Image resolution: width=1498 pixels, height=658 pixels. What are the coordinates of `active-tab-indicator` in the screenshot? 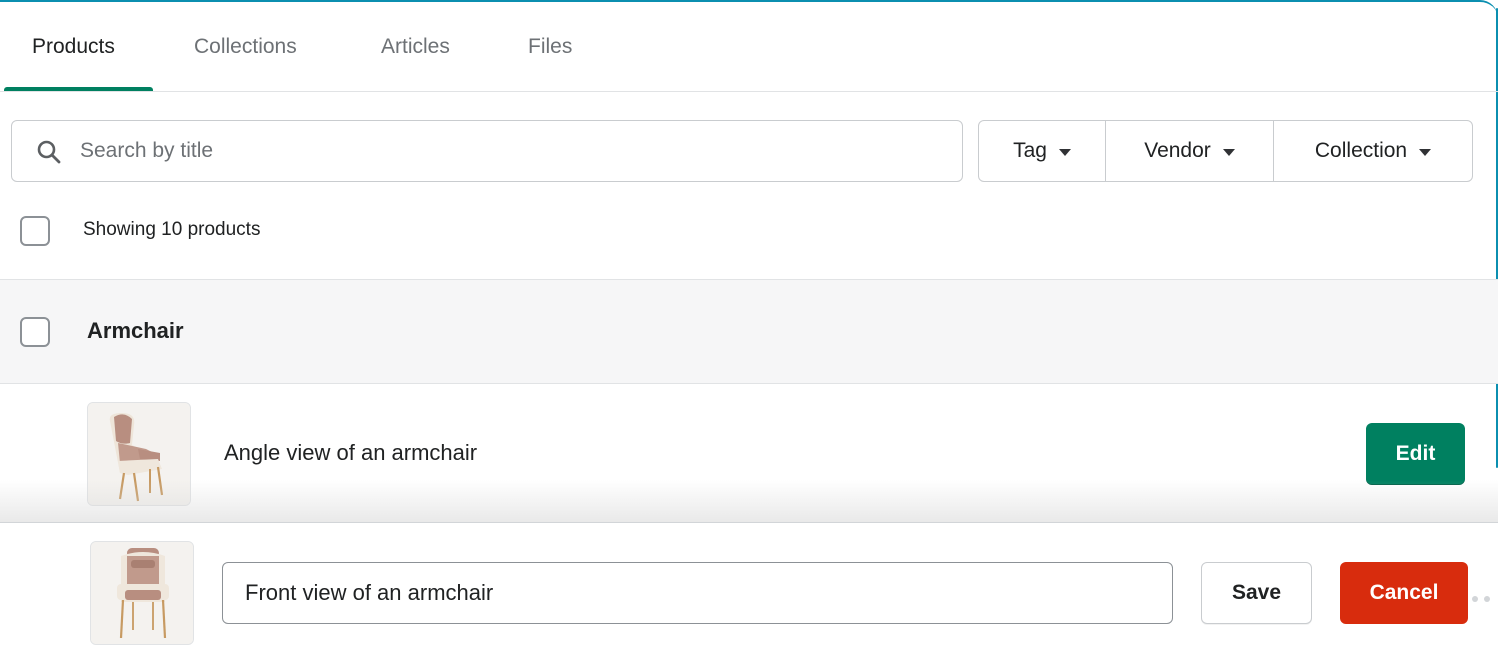 It's located at (78, 89).